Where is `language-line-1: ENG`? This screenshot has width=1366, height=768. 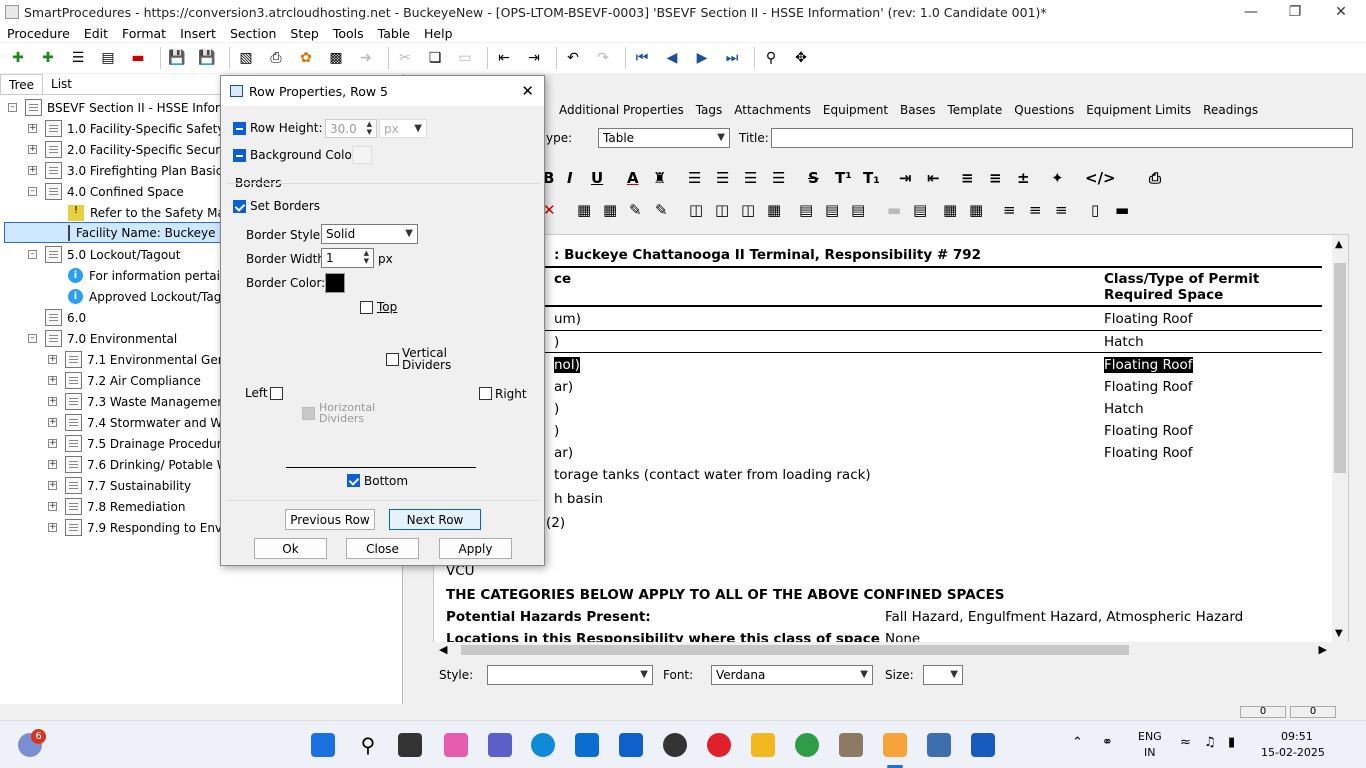
language-line-1: ENG is located at coordinates (1150, 736).